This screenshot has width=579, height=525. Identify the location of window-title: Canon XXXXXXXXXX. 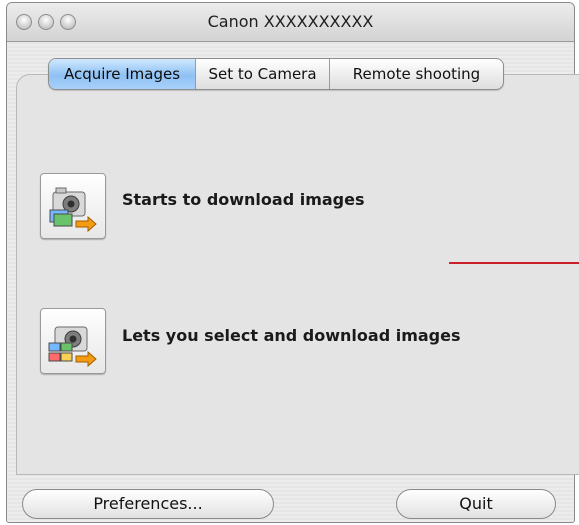
(290, 21).